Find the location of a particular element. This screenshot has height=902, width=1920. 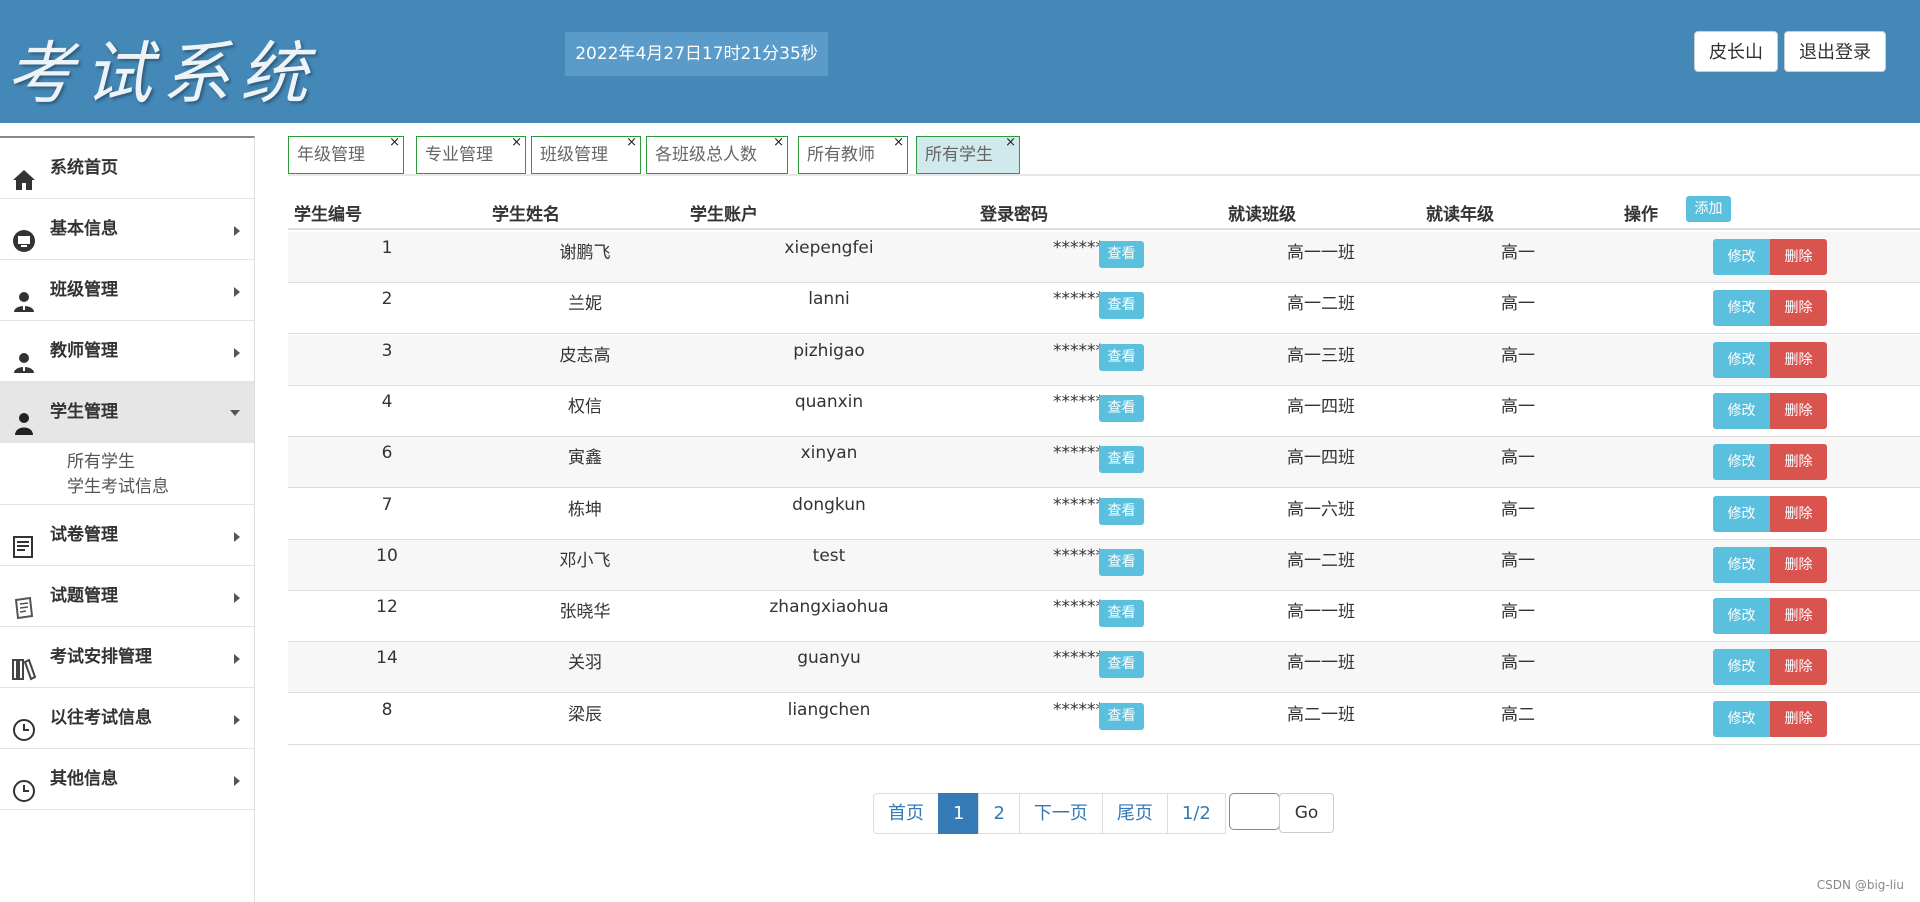

tab: 年级管理 × is located at coordinates (346, 154).